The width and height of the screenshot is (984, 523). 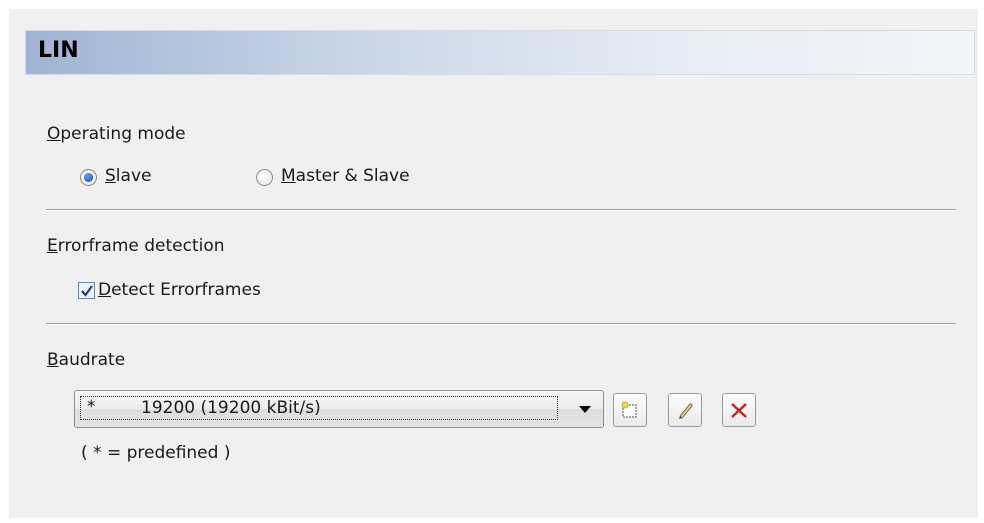 What do you see at coordinates (264, 177) in the screenshot?
I see `radio-master-slave` at bounding box center [264, 177].